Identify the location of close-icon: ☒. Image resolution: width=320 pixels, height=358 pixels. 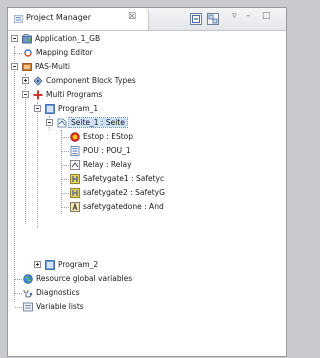
(132, 17).